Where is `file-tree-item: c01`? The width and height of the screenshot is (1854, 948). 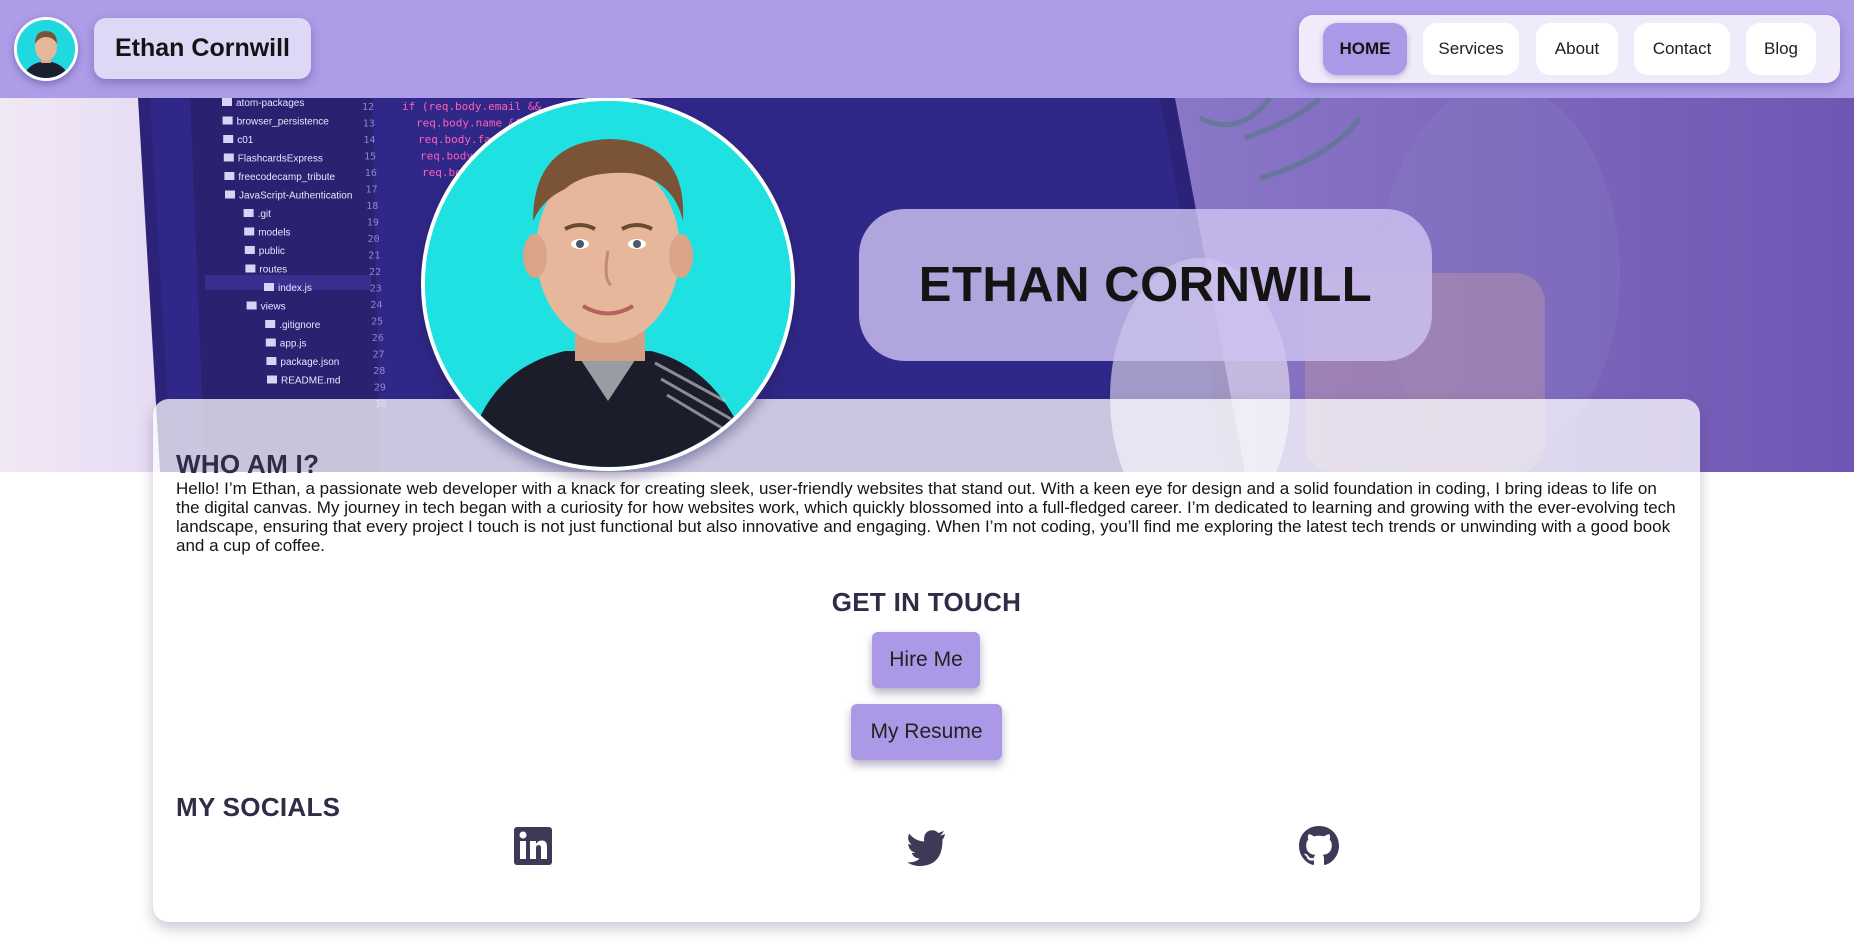
file-tree-item: c01 is located at coordinates (245, 140).